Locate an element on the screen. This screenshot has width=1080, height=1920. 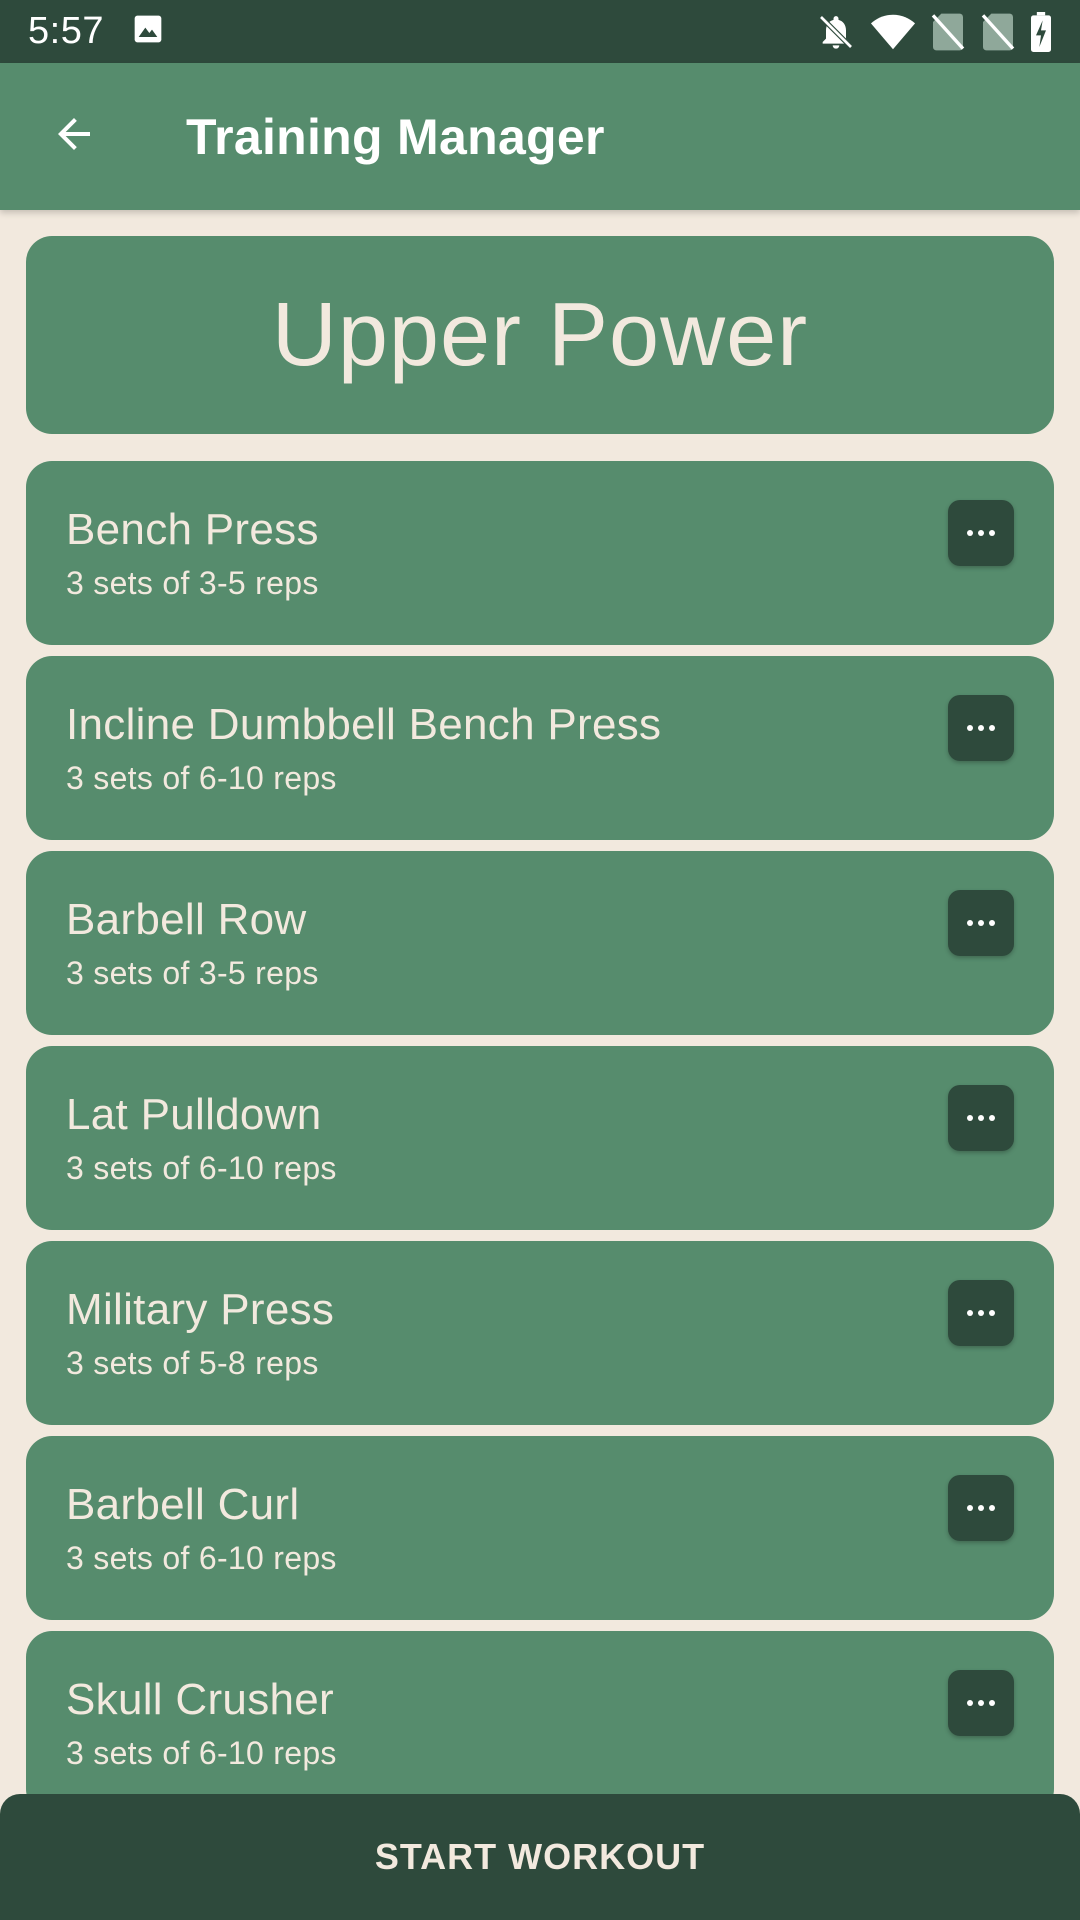
exercise-scheme: 3 sets of 5-8 reps is located at coordinates (192, 1363).